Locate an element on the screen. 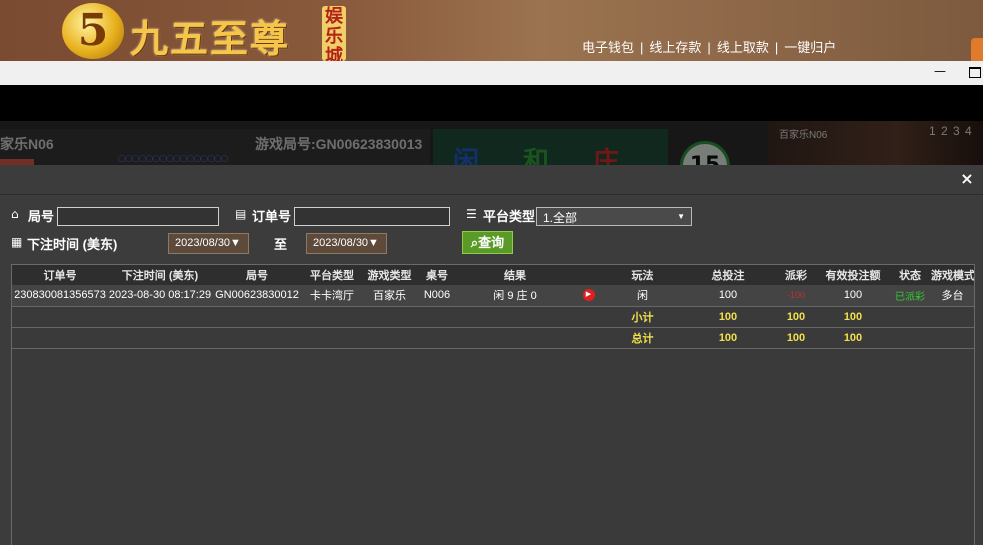 Image resolution: width=983 pixels, height=545 pixels. top-links: 电子钱包 | 线上存款 | 线上取款 | 一键归户 is located at coordinates (709, 46).